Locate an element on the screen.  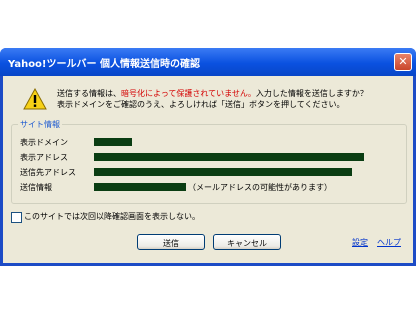
send-button: 送信 is located at coordinates (171, 242).